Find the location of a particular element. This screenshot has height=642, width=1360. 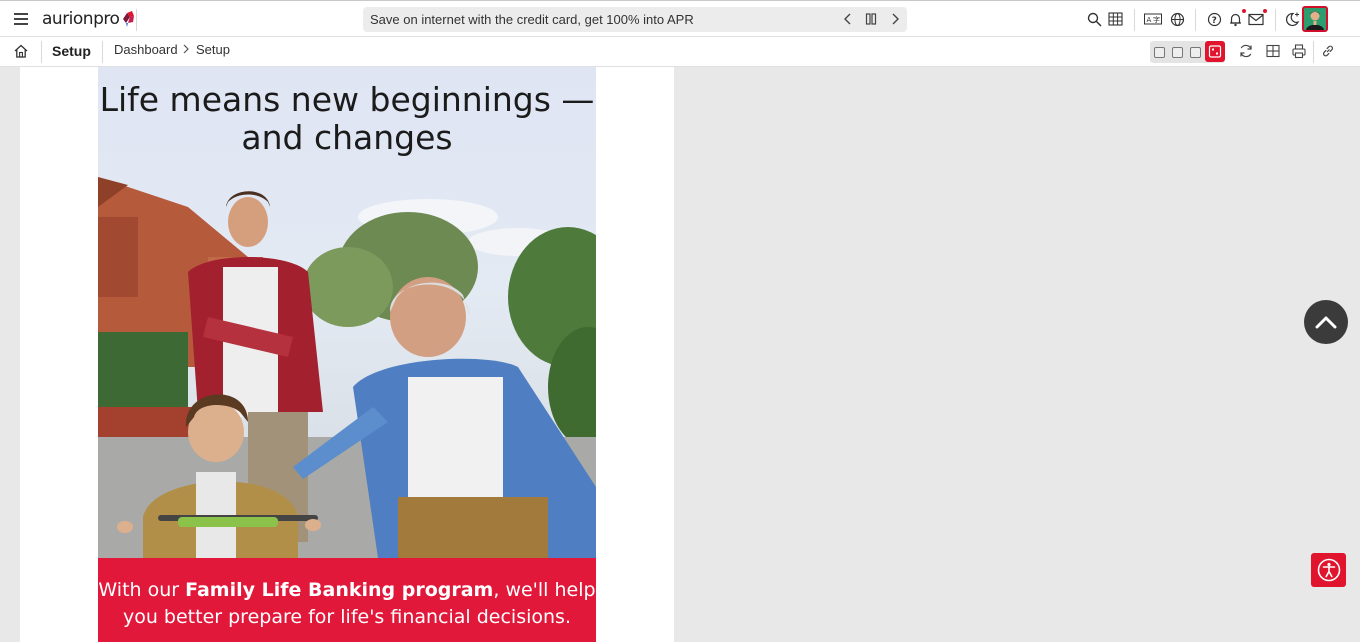

banner-title-line-2: and changes is located at coordinates (347, 137).